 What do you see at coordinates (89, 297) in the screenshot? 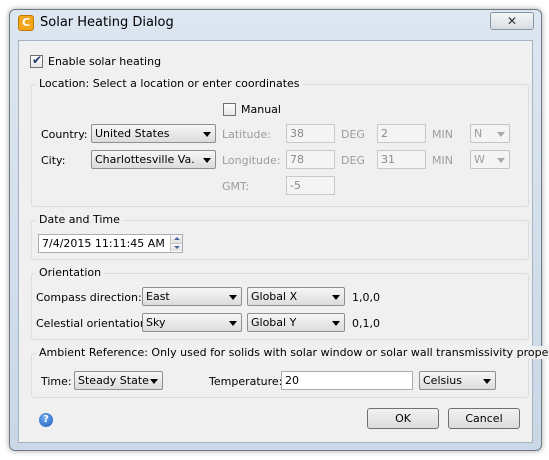
I see `compass-direction-label: Compass direction:` at bounding box center [89, 297].